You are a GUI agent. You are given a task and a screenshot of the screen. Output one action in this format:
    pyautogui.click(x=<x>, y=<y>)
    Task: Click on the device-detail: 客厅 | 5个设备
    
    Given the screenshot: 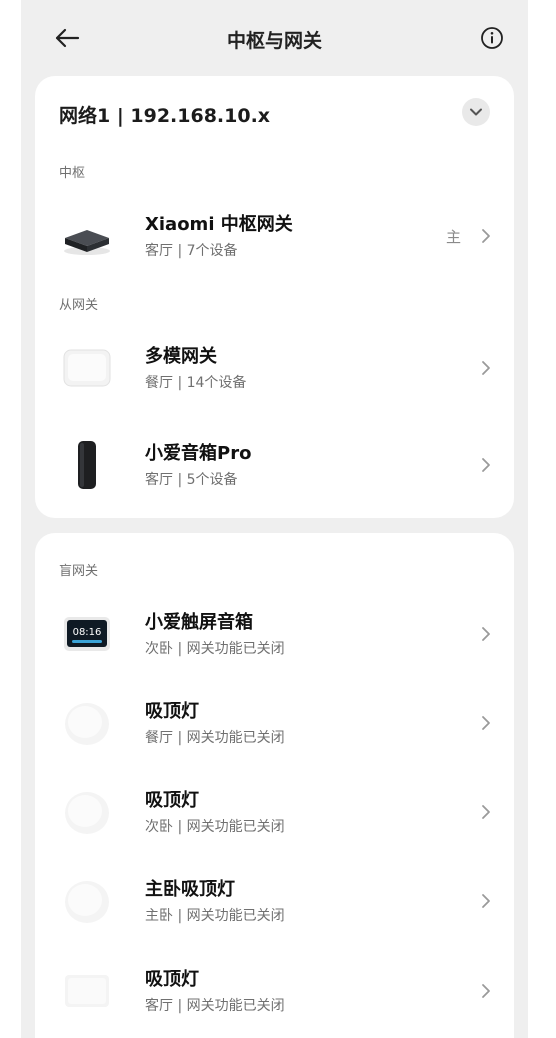 What is the action you would take?
    pyautogui.click(x=191, y=480)
    